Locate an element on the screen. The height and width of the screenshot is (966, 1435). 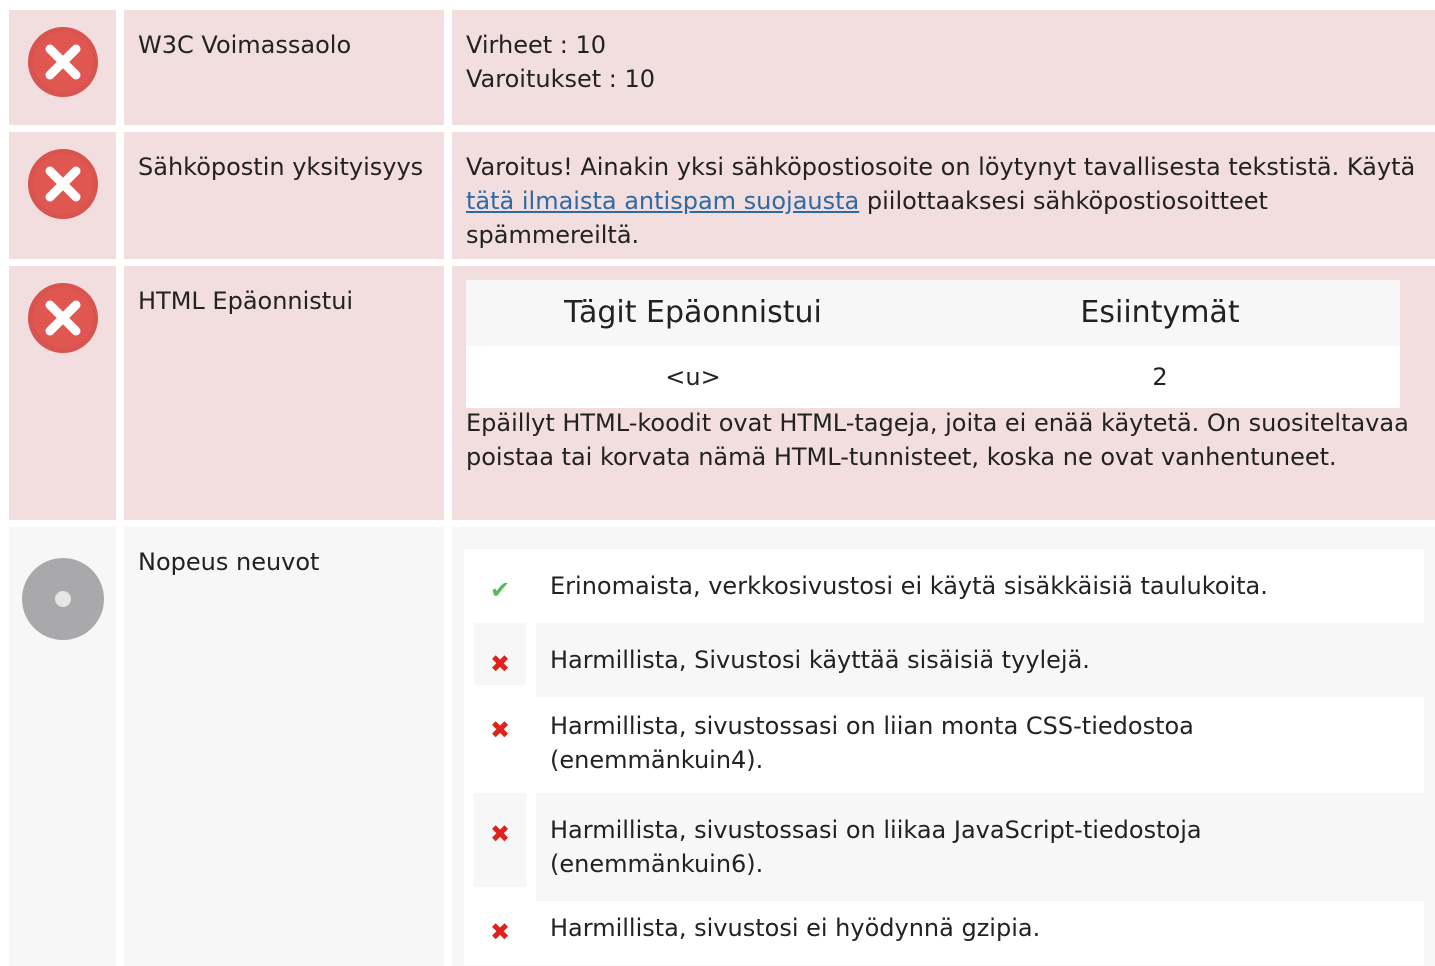
tag-cell: <u> is located at coordinates (693, 377).